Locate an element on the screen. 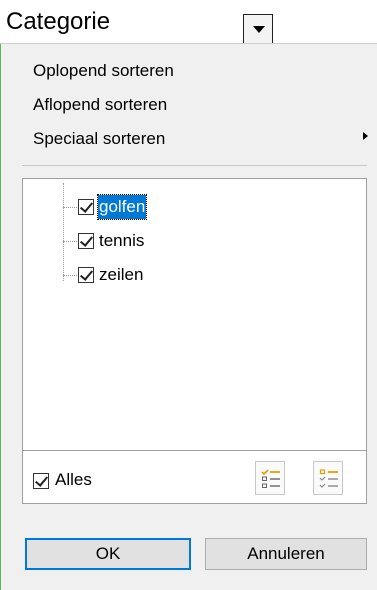 The image size is (377, 590). list-item-label: tennis is located at coordinates (121, 241).